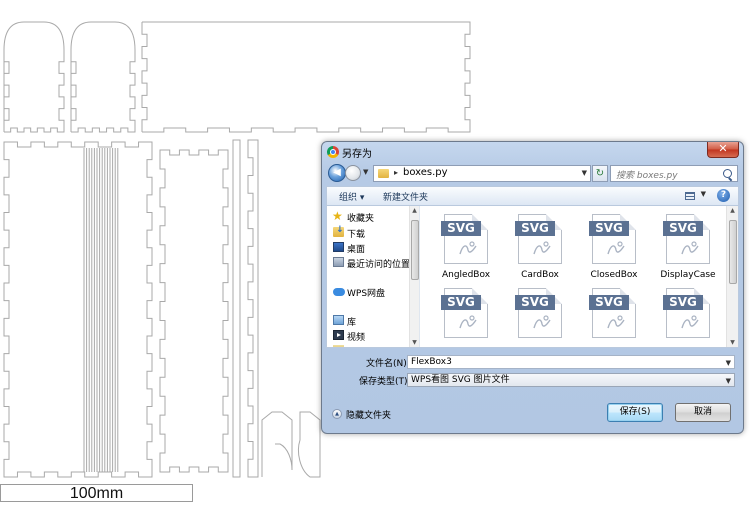 Image resolution: width=750 pixels, height=510 pixels. I want to click on forward-button, so click(353, 173).